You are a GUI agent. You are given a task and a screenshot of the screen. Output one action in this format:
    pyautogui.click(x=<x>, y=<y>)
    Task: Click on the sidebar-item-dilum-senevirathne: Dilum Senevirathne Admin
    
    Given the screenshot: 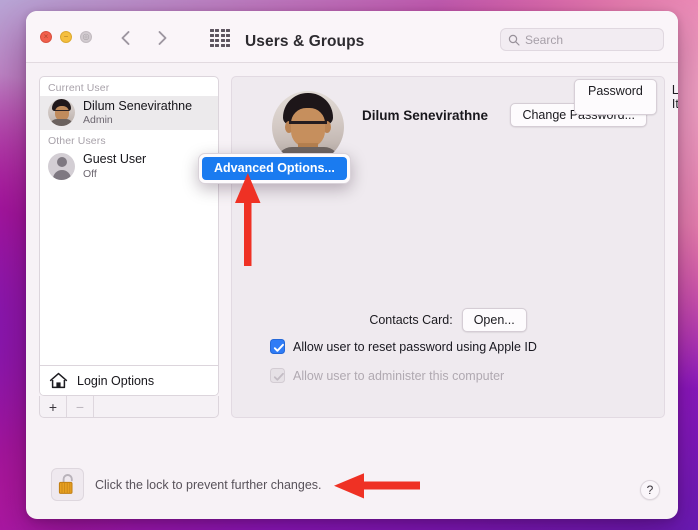 What is the action you would take?
    pyautogui.click(x=129, y=113)
    